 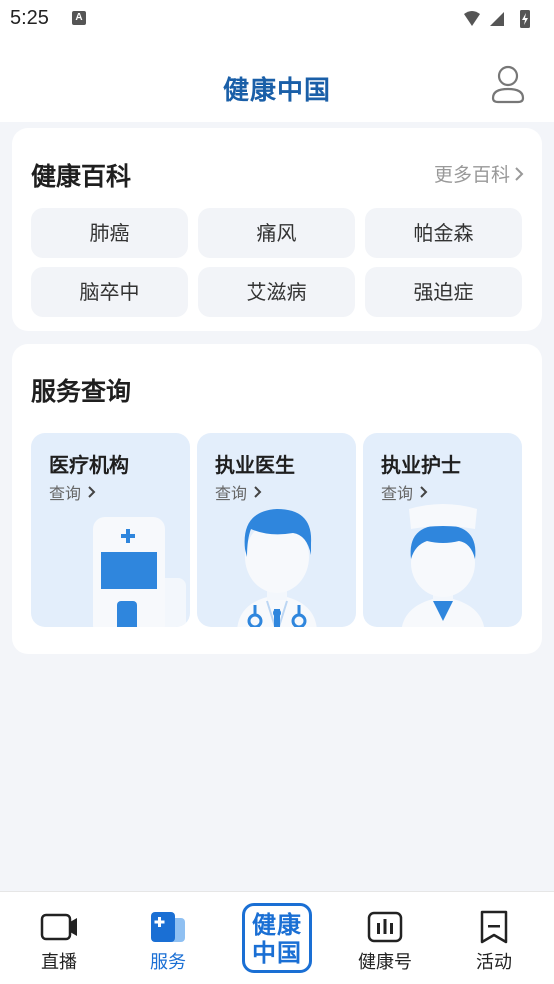 I want to click on service-licensed-nurse: 执业护士 查询, so click(x=442, y=530).